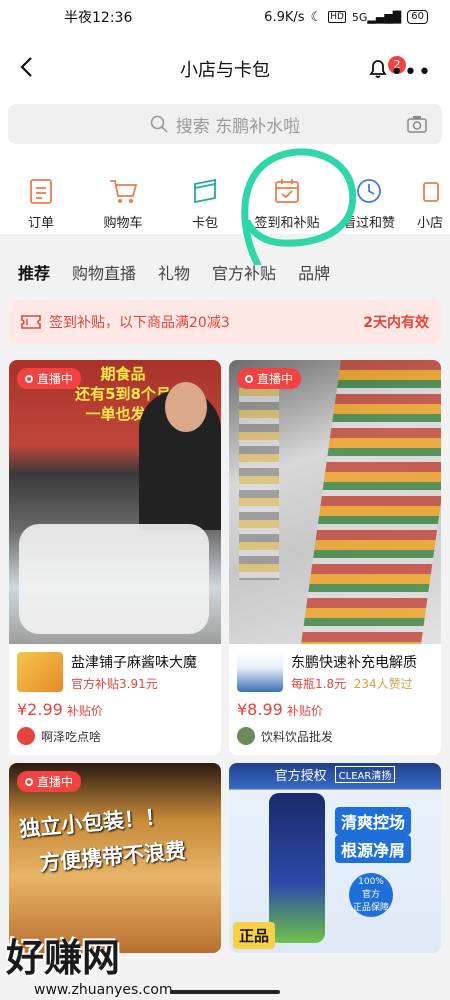 This screenshot has height=1000, width=450. What do you see at coordinates (174, 272) in the screenshot?
I see `tab-gift: 礼物` at bounding box center [174, 272].